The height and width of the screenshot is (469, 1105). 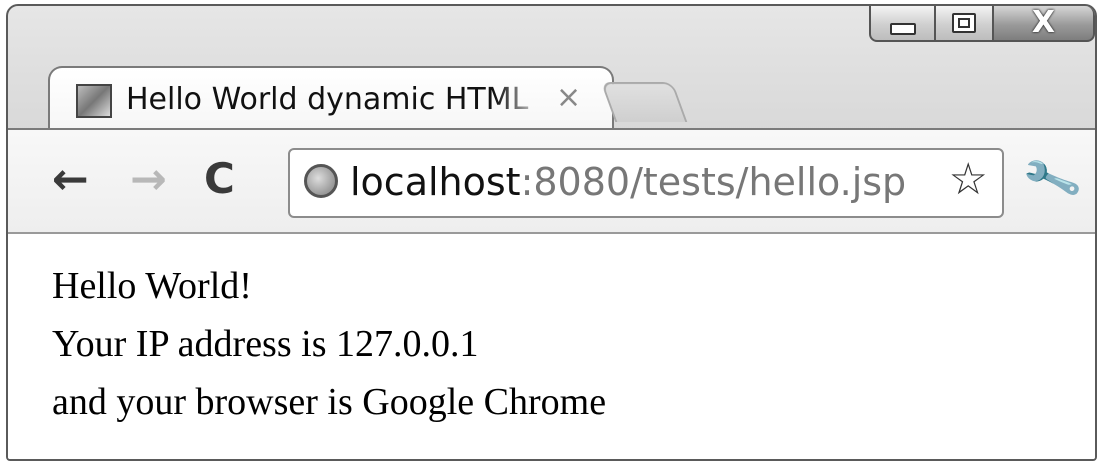 I want to click on tab-title: Hello World dynamic HTML, so click(x=327, y=99).